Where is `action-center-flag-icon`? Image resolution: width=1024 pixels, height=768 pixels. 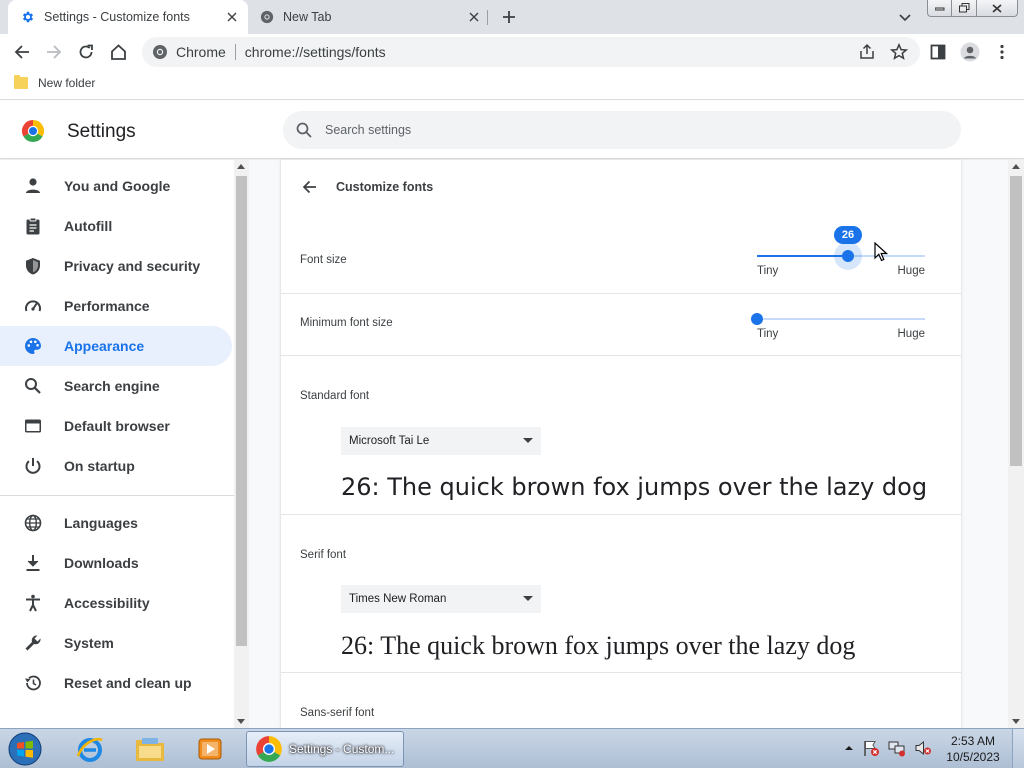 action-center-flag-icon is located at coordinates (871, 748).